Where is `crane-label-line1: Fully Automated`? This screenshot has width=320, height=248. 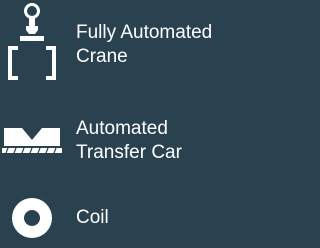 crane-label-line1: Fully Automated is located at coordinates (144, 32).